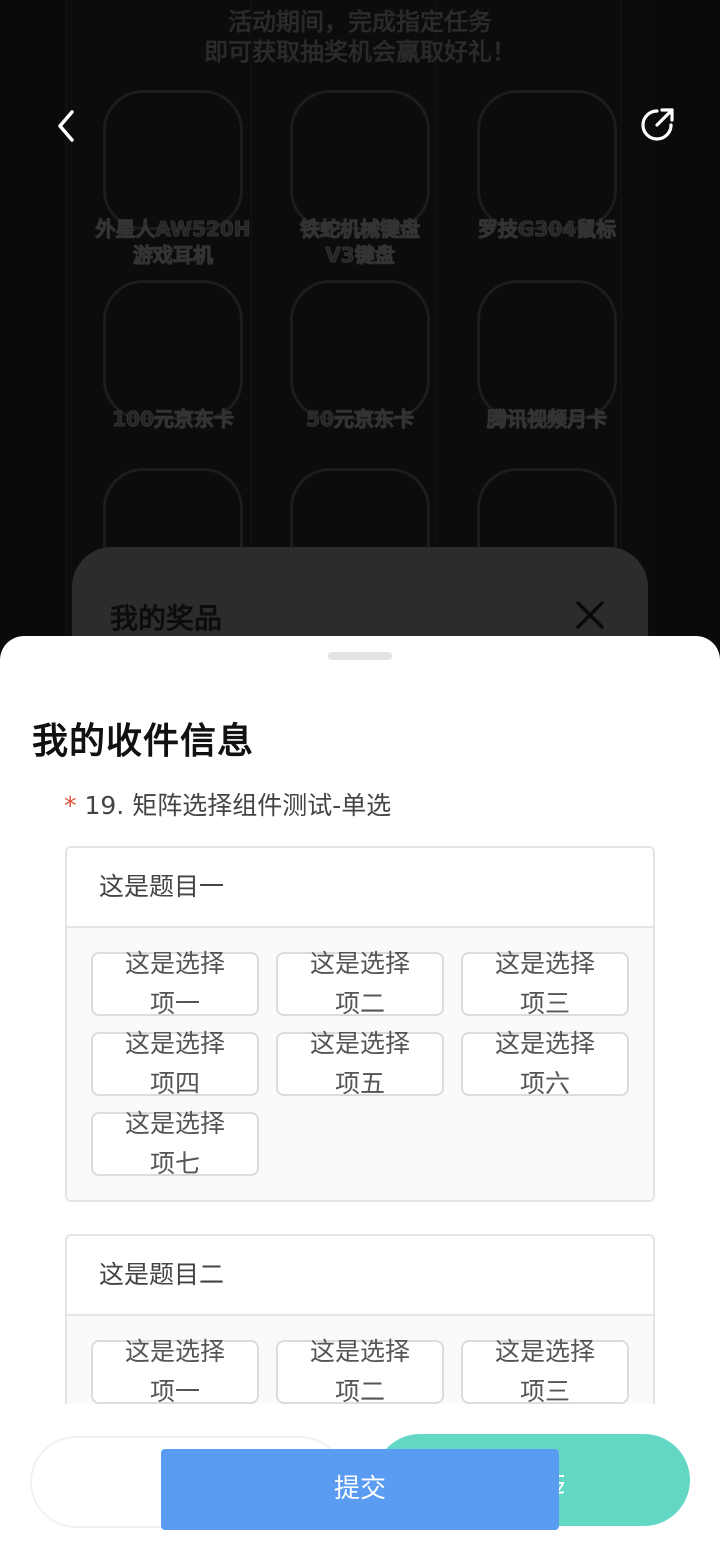 This screenshot has height=1558, width=720. What do you see at coordinates (547, 350) in the screenshot?
I see `video-card-icon` at bounding box center [547, 350].